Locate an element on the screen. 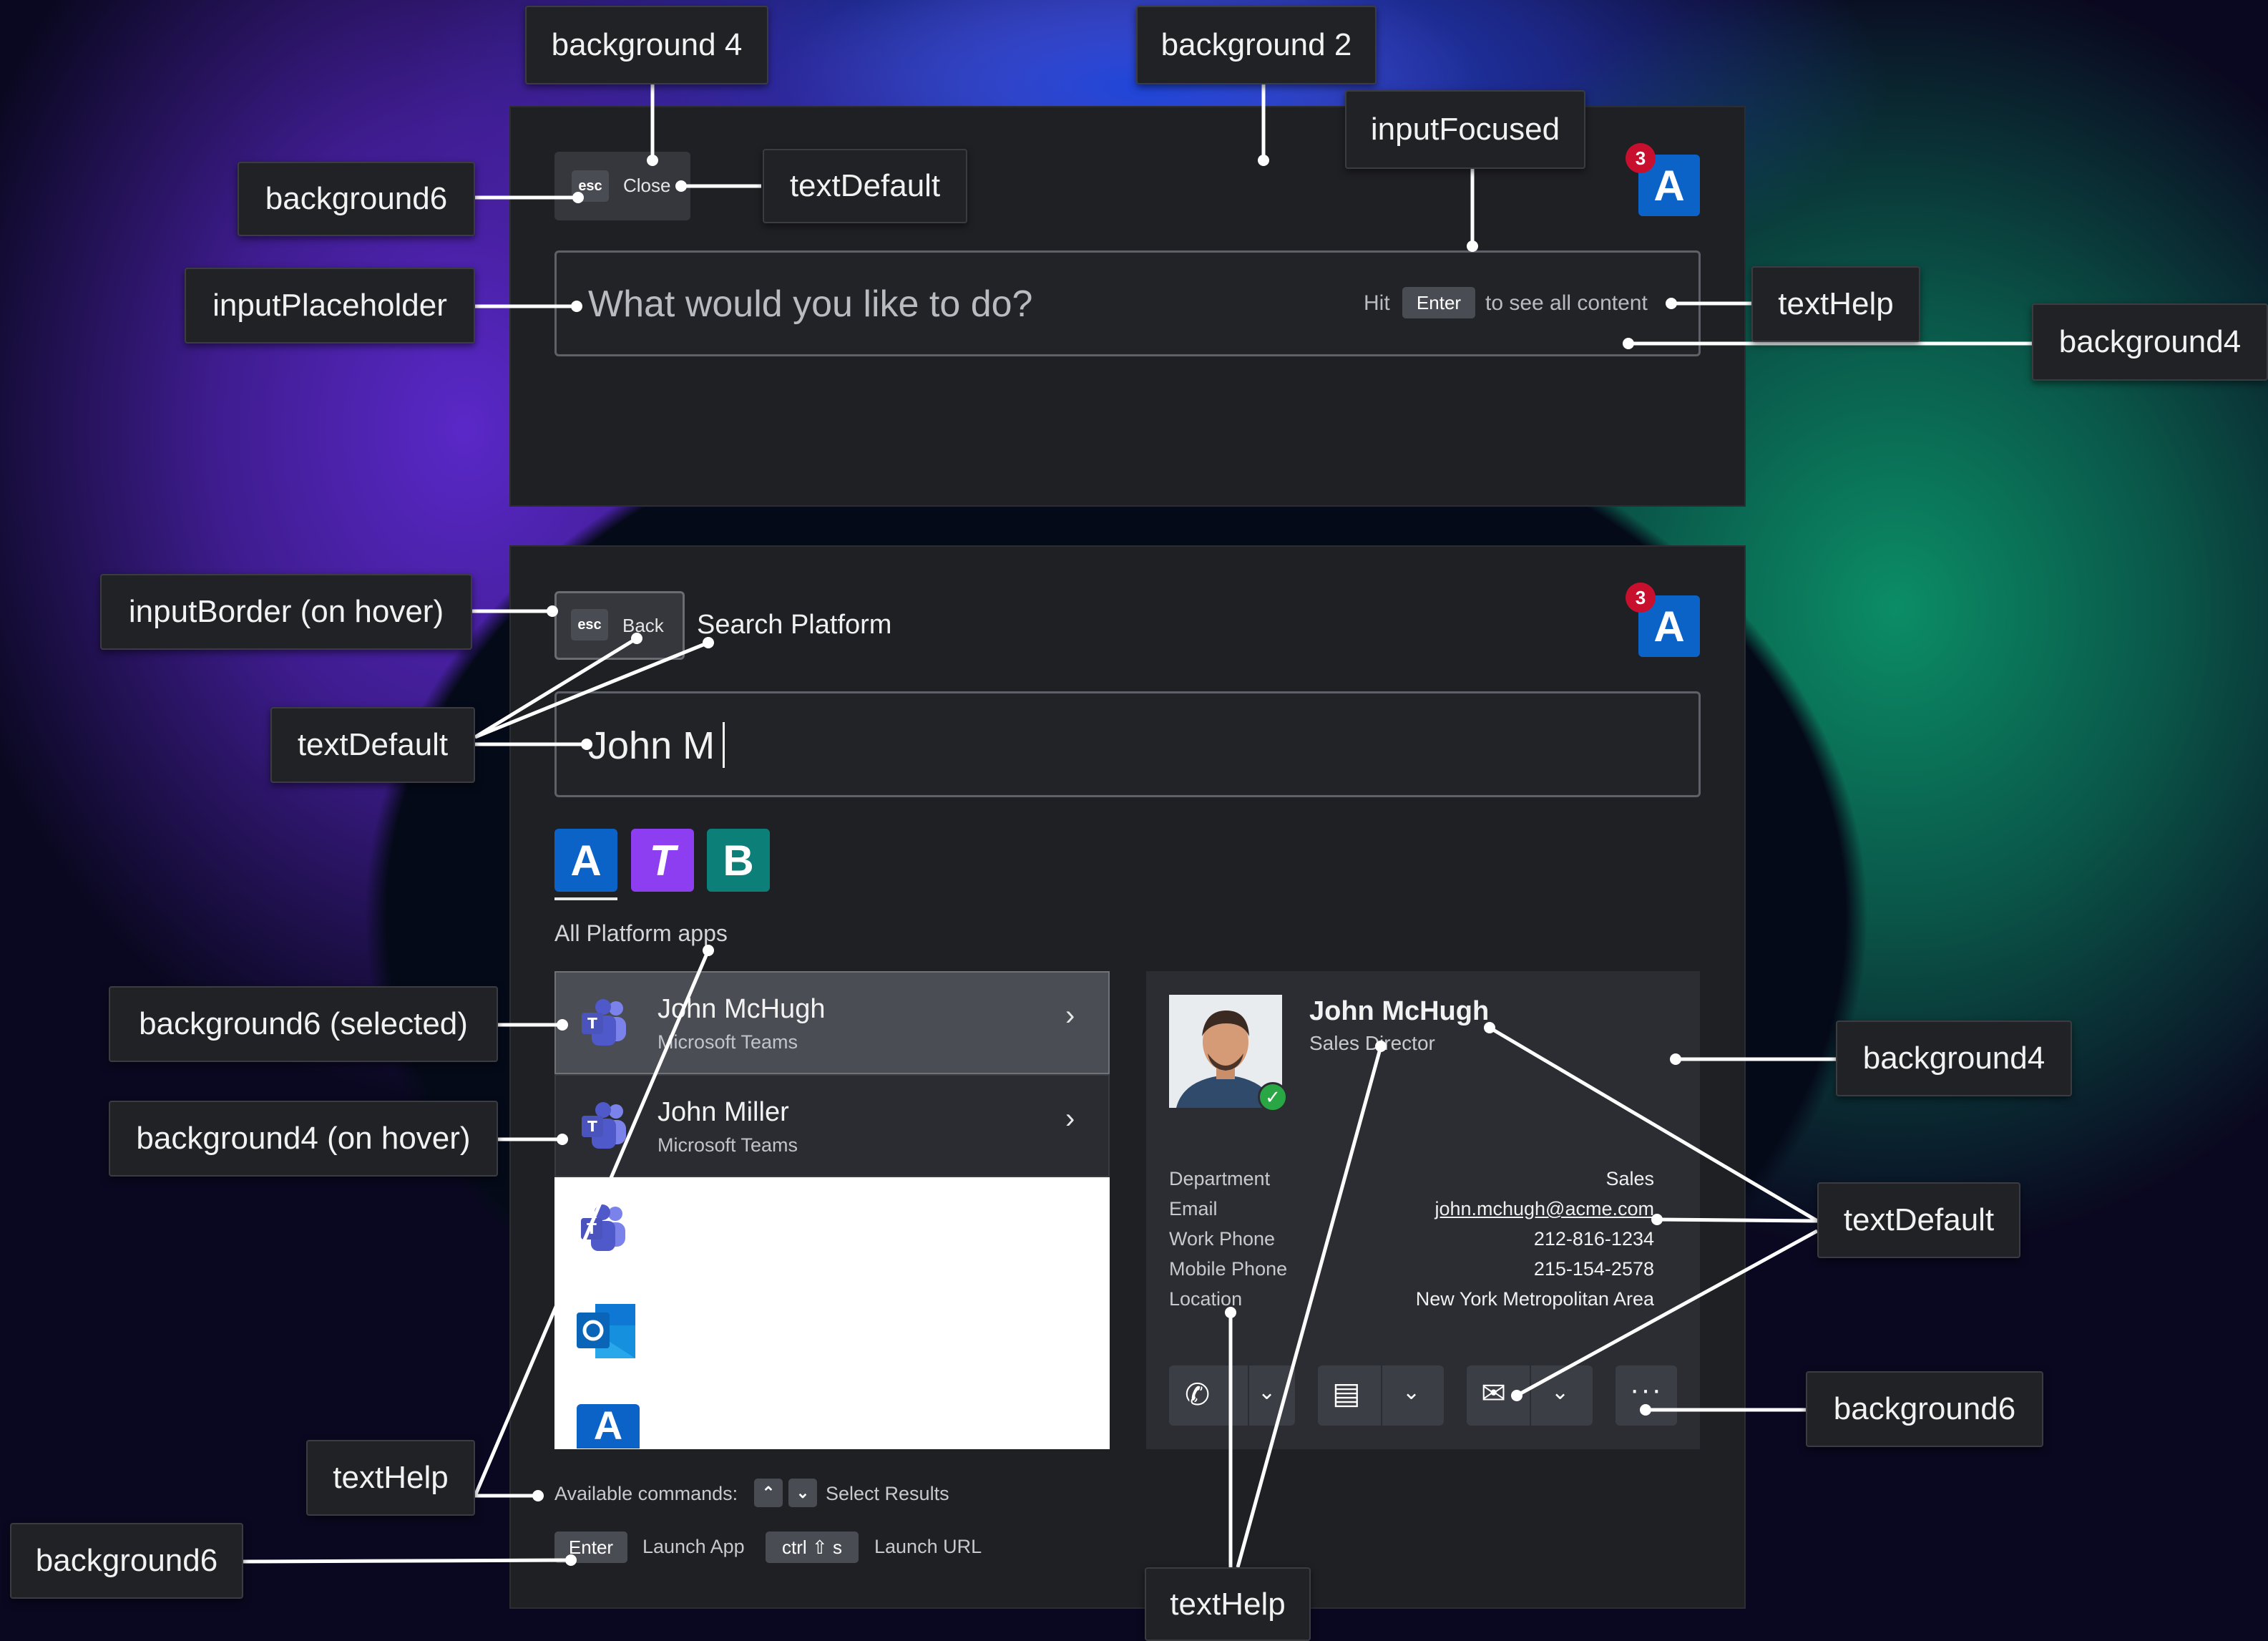 This screenshot has height=1641, width=2268. annotation-input-placeholder: inputPlaceholder is located at coordinates (330, 306).